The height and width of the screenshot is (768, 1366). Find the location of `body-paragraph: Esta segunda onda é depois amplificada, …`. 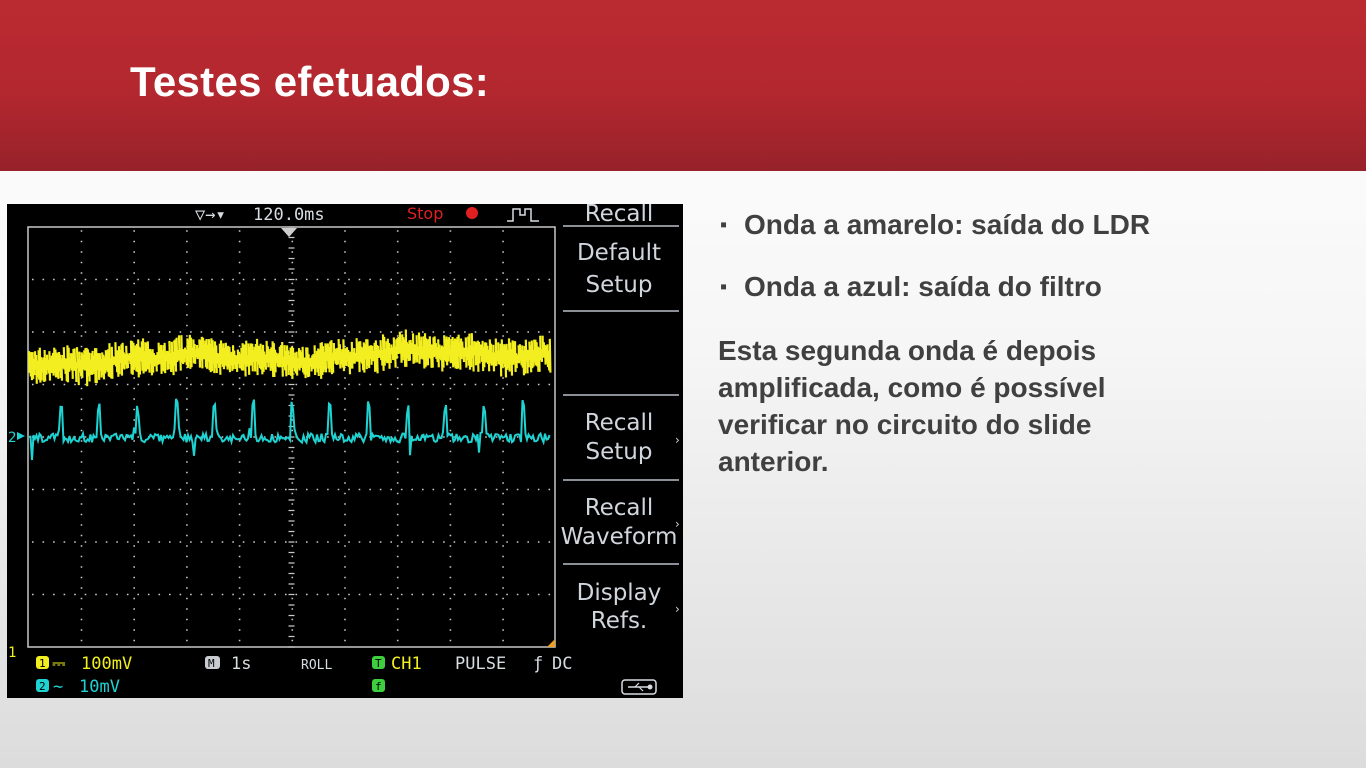

body-paragraph: Esta segunda onda é depois amplificada, … is located at coordinates (912, 406).